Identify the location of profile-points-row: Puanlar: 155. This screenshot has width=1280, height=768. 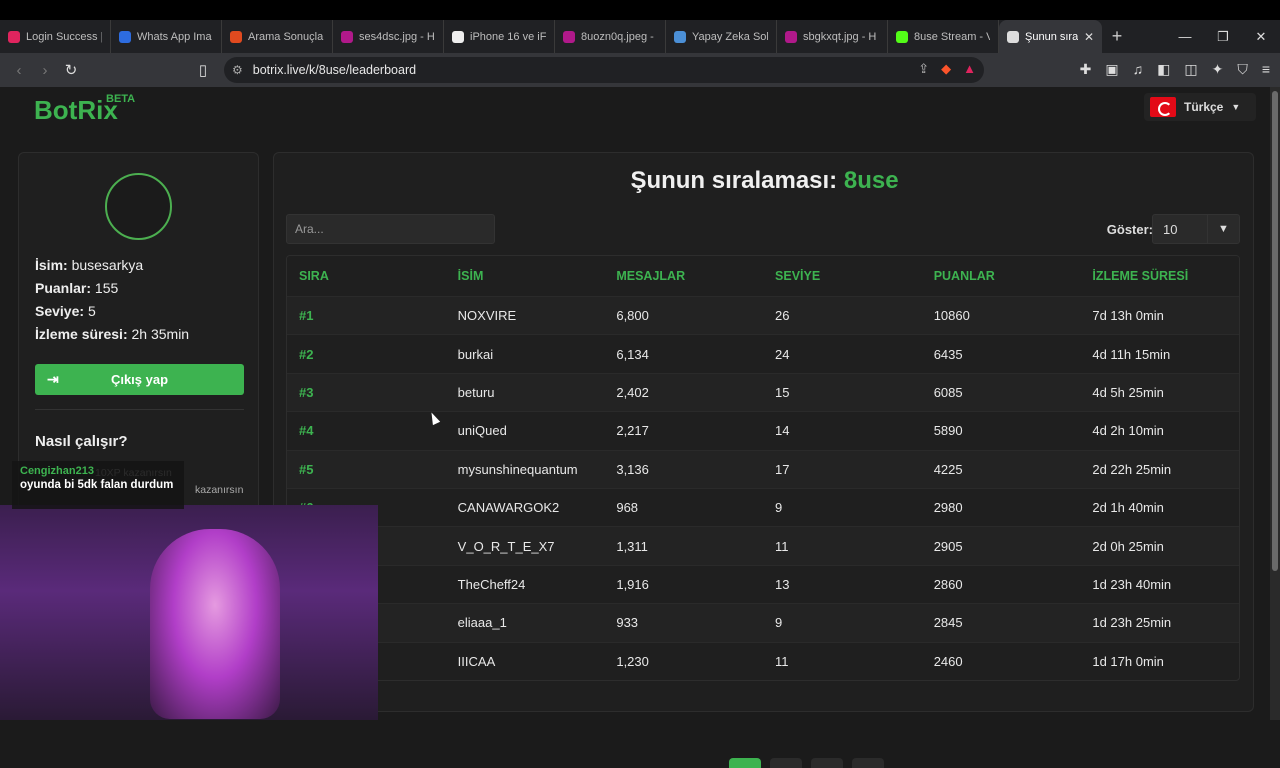
(112, 288).